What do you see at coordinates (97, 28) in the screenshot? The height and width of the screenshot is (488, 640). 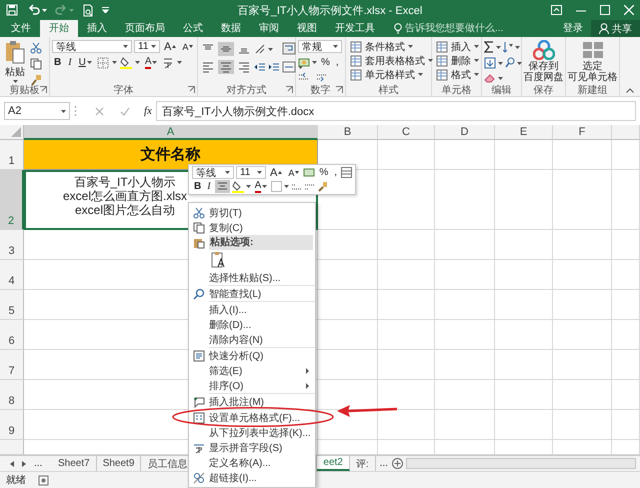 I see `ribbon-tab: 插入` at bounding box center [97, 28].